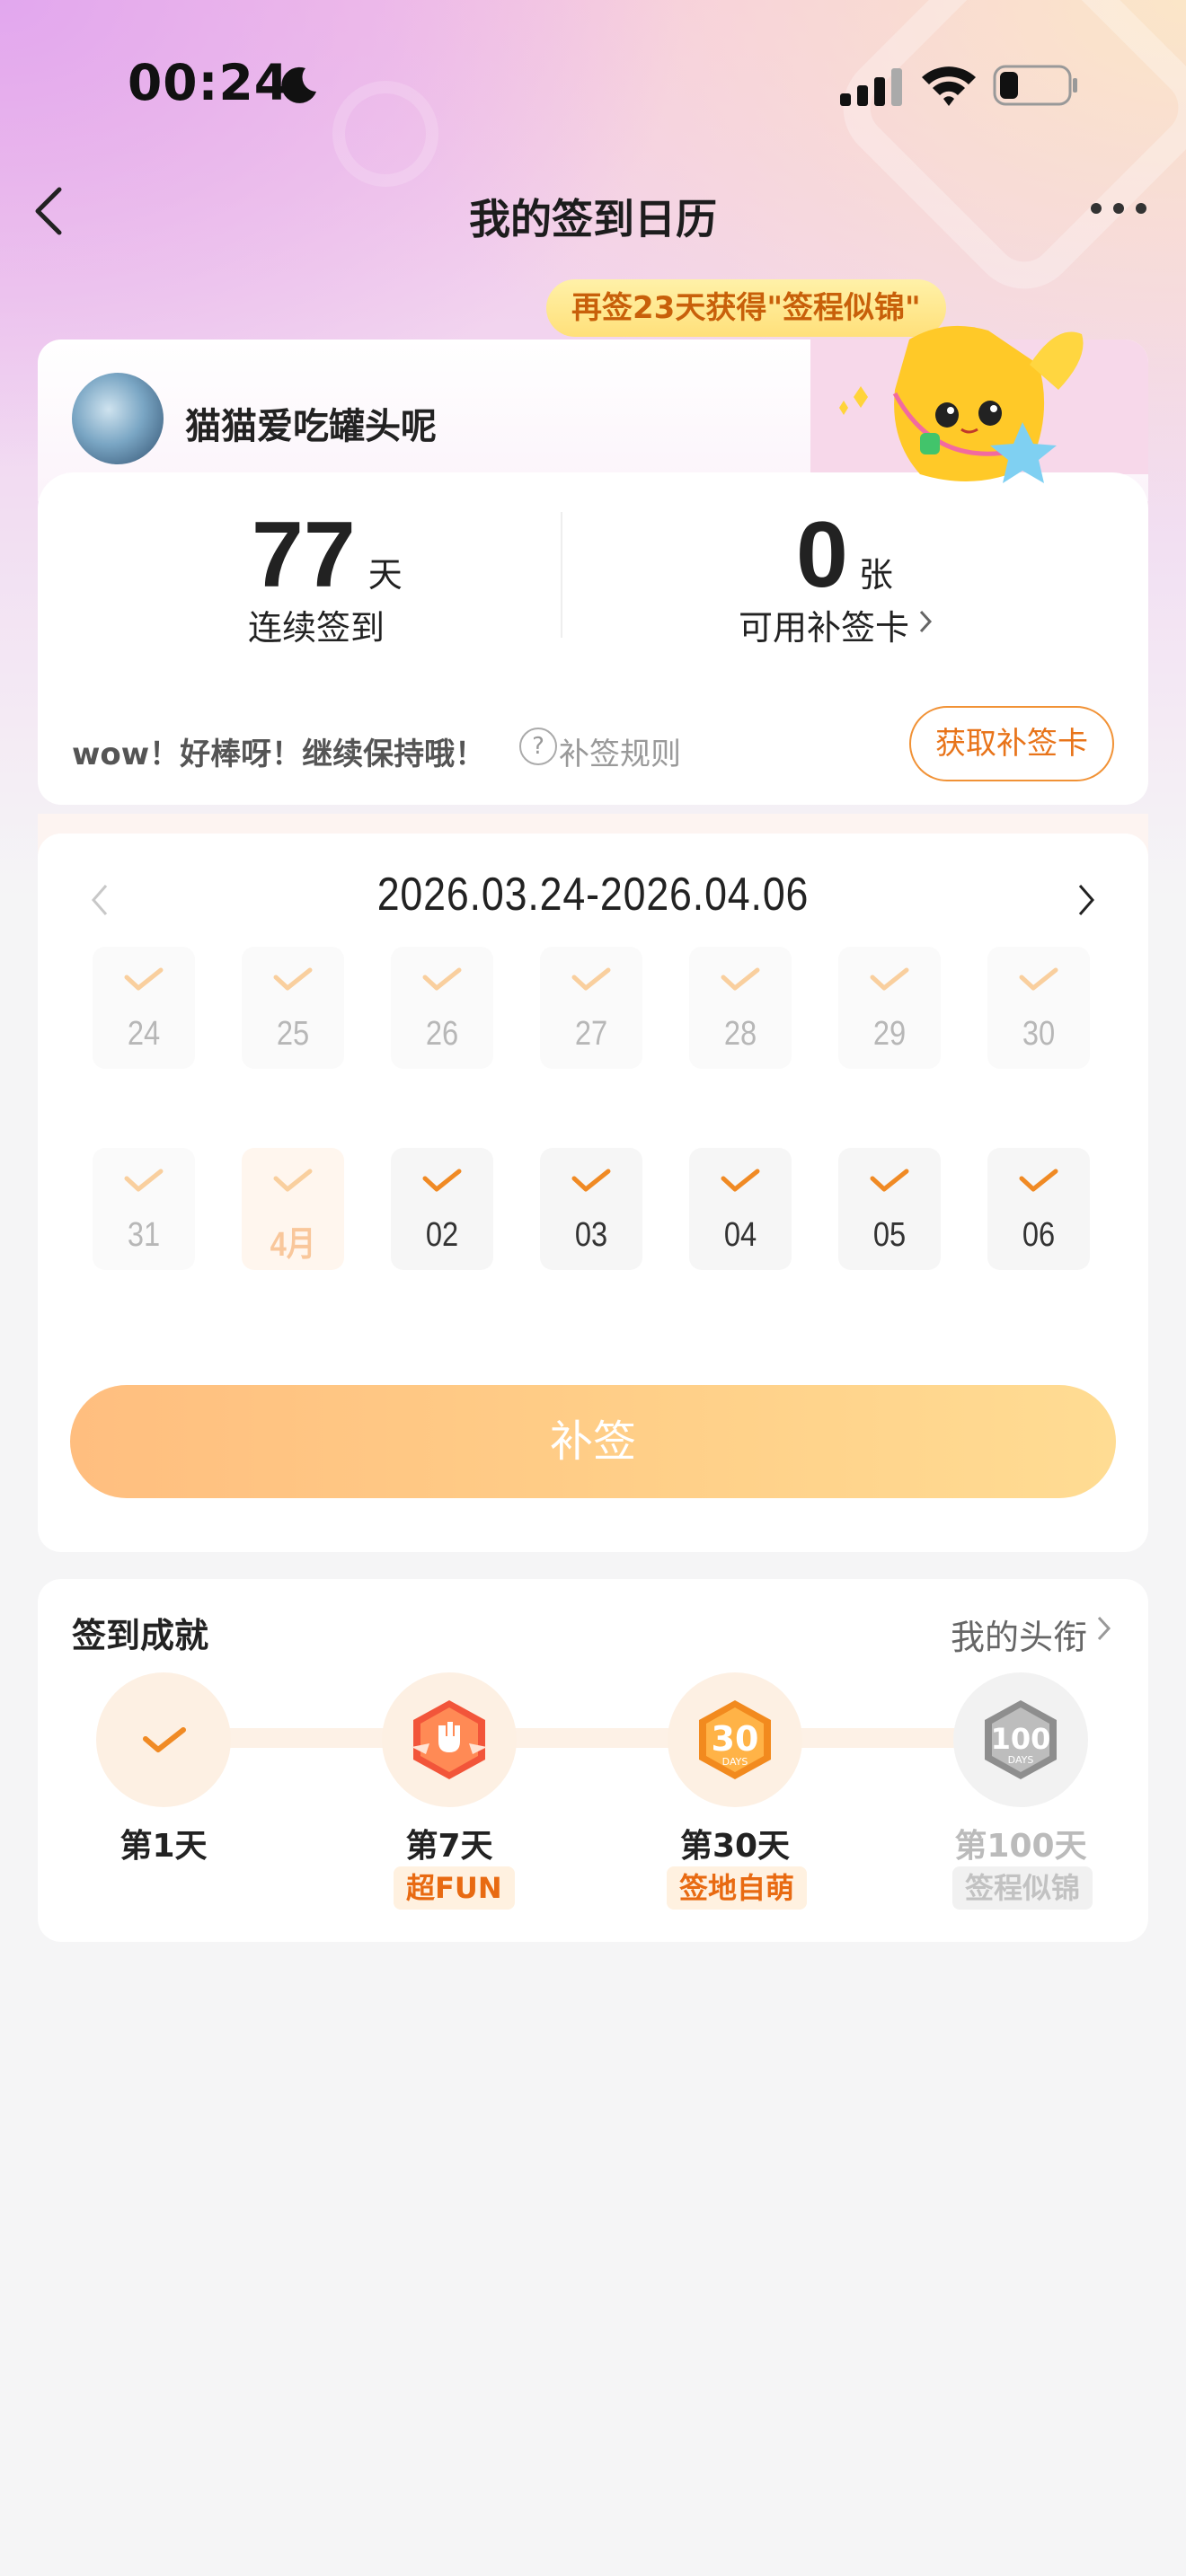 This screenshot has width=1186, height=2576. I want to click on calendar-day-label: 24, so click(144, 1034).